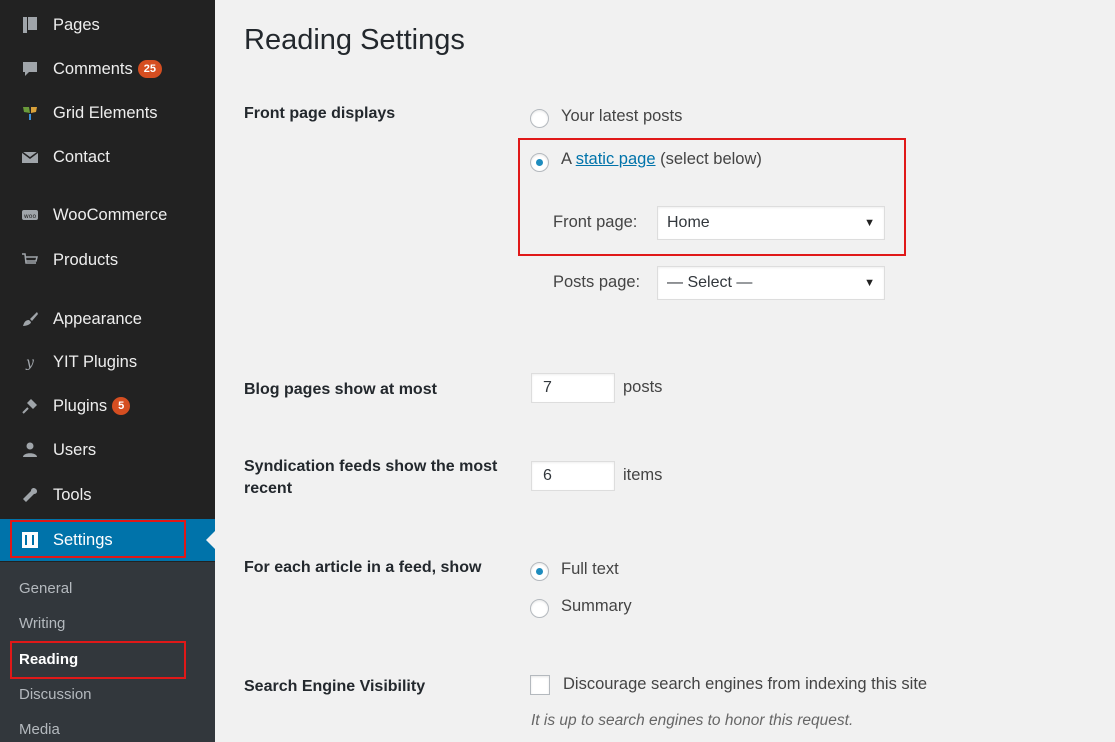  I want to click on sidebar-item-label: WooCommerce, so click(110, 214).